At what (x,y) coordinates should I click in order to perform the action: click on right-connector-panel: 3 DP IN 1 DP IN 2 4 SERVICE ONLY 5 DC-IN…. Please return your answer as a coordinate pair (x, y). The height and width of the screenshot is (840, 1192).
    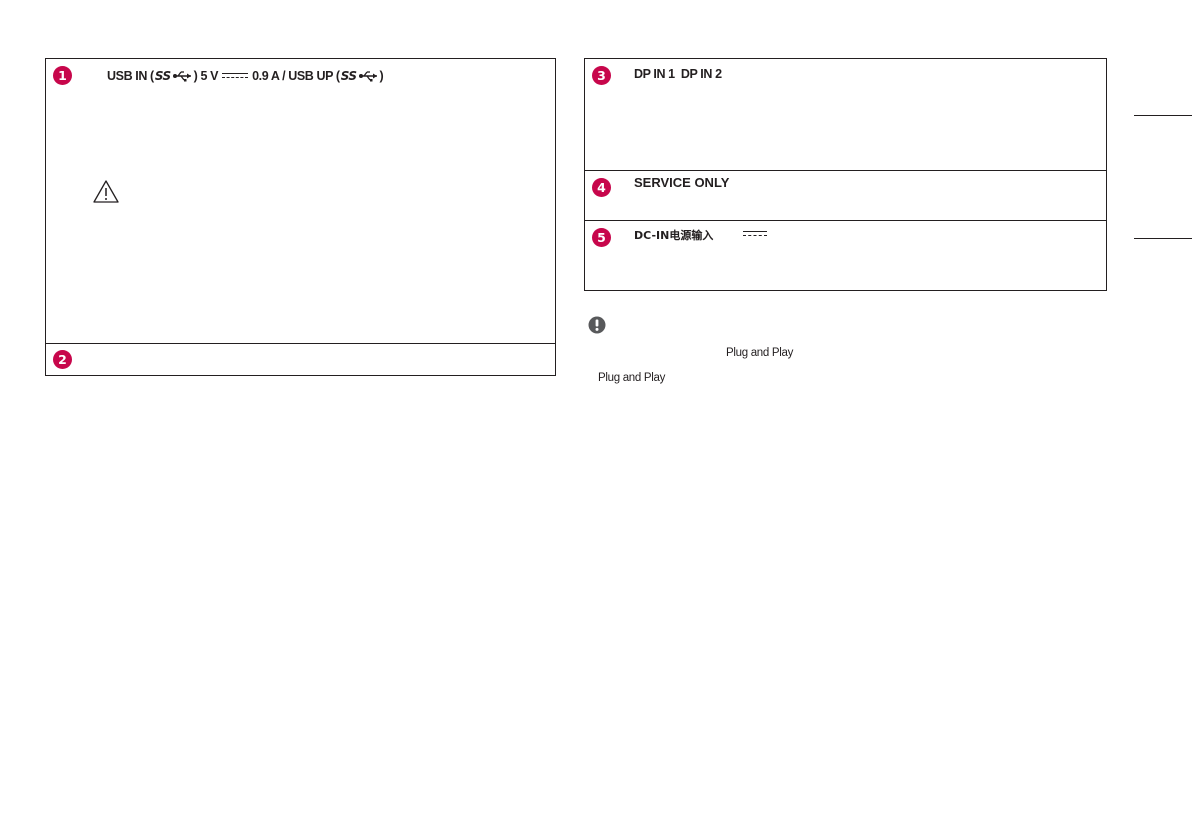
    Looking at the image, I should click on (845, 174).